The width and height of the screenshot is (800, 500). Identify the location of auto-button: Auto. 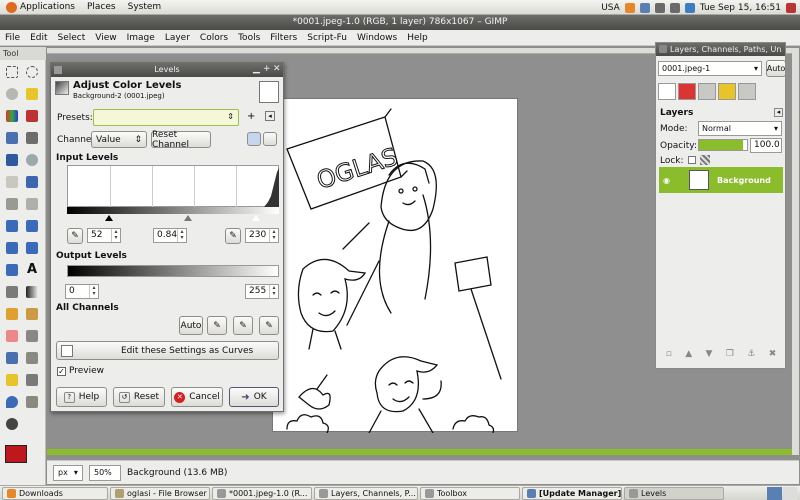
(776, 68).